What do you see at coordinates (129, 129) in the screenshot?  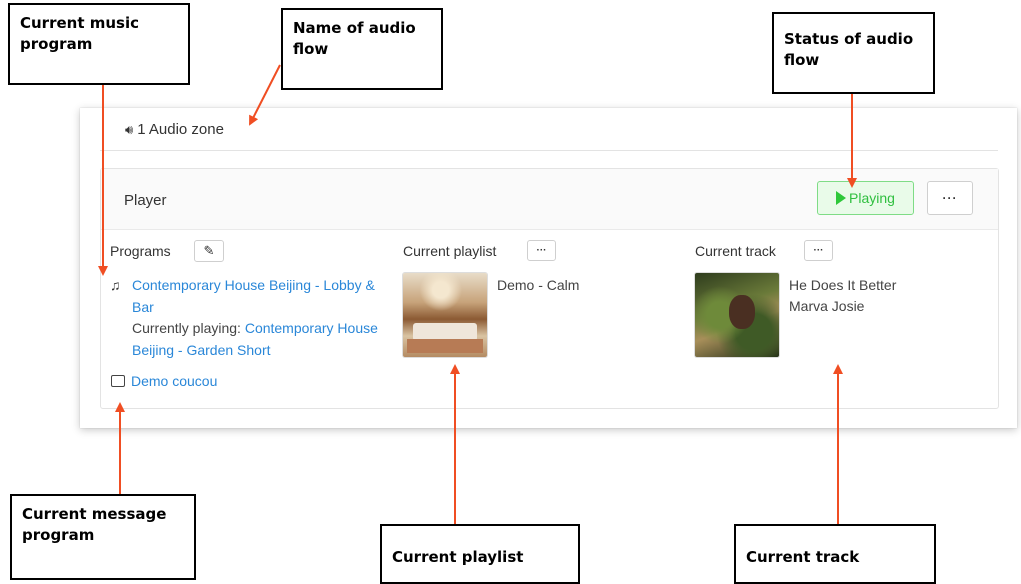 I see `speaker-icon: 🔊︎` at bounding box center [129, 129].